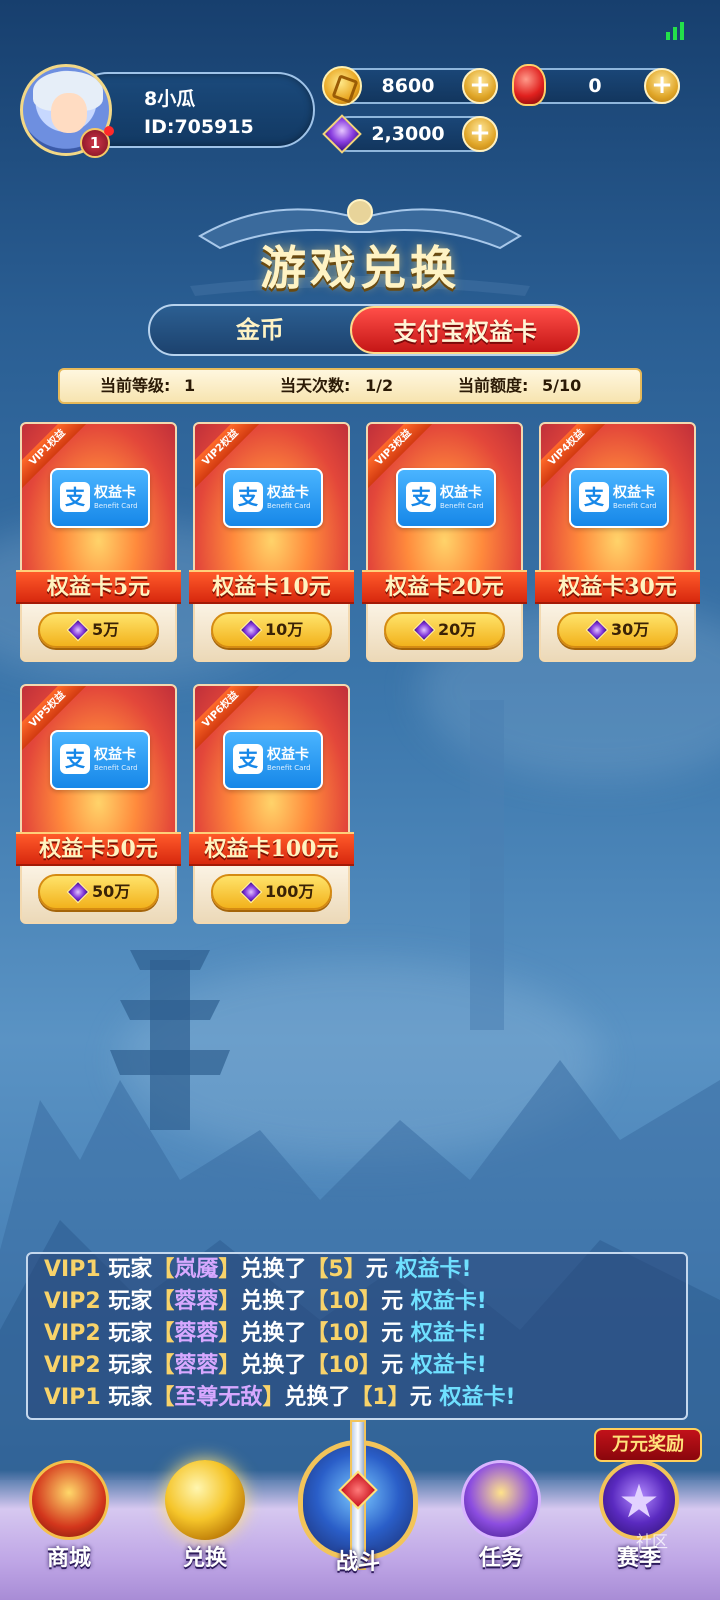  I want to click on nav-task: 任务, so click(501, 1530).